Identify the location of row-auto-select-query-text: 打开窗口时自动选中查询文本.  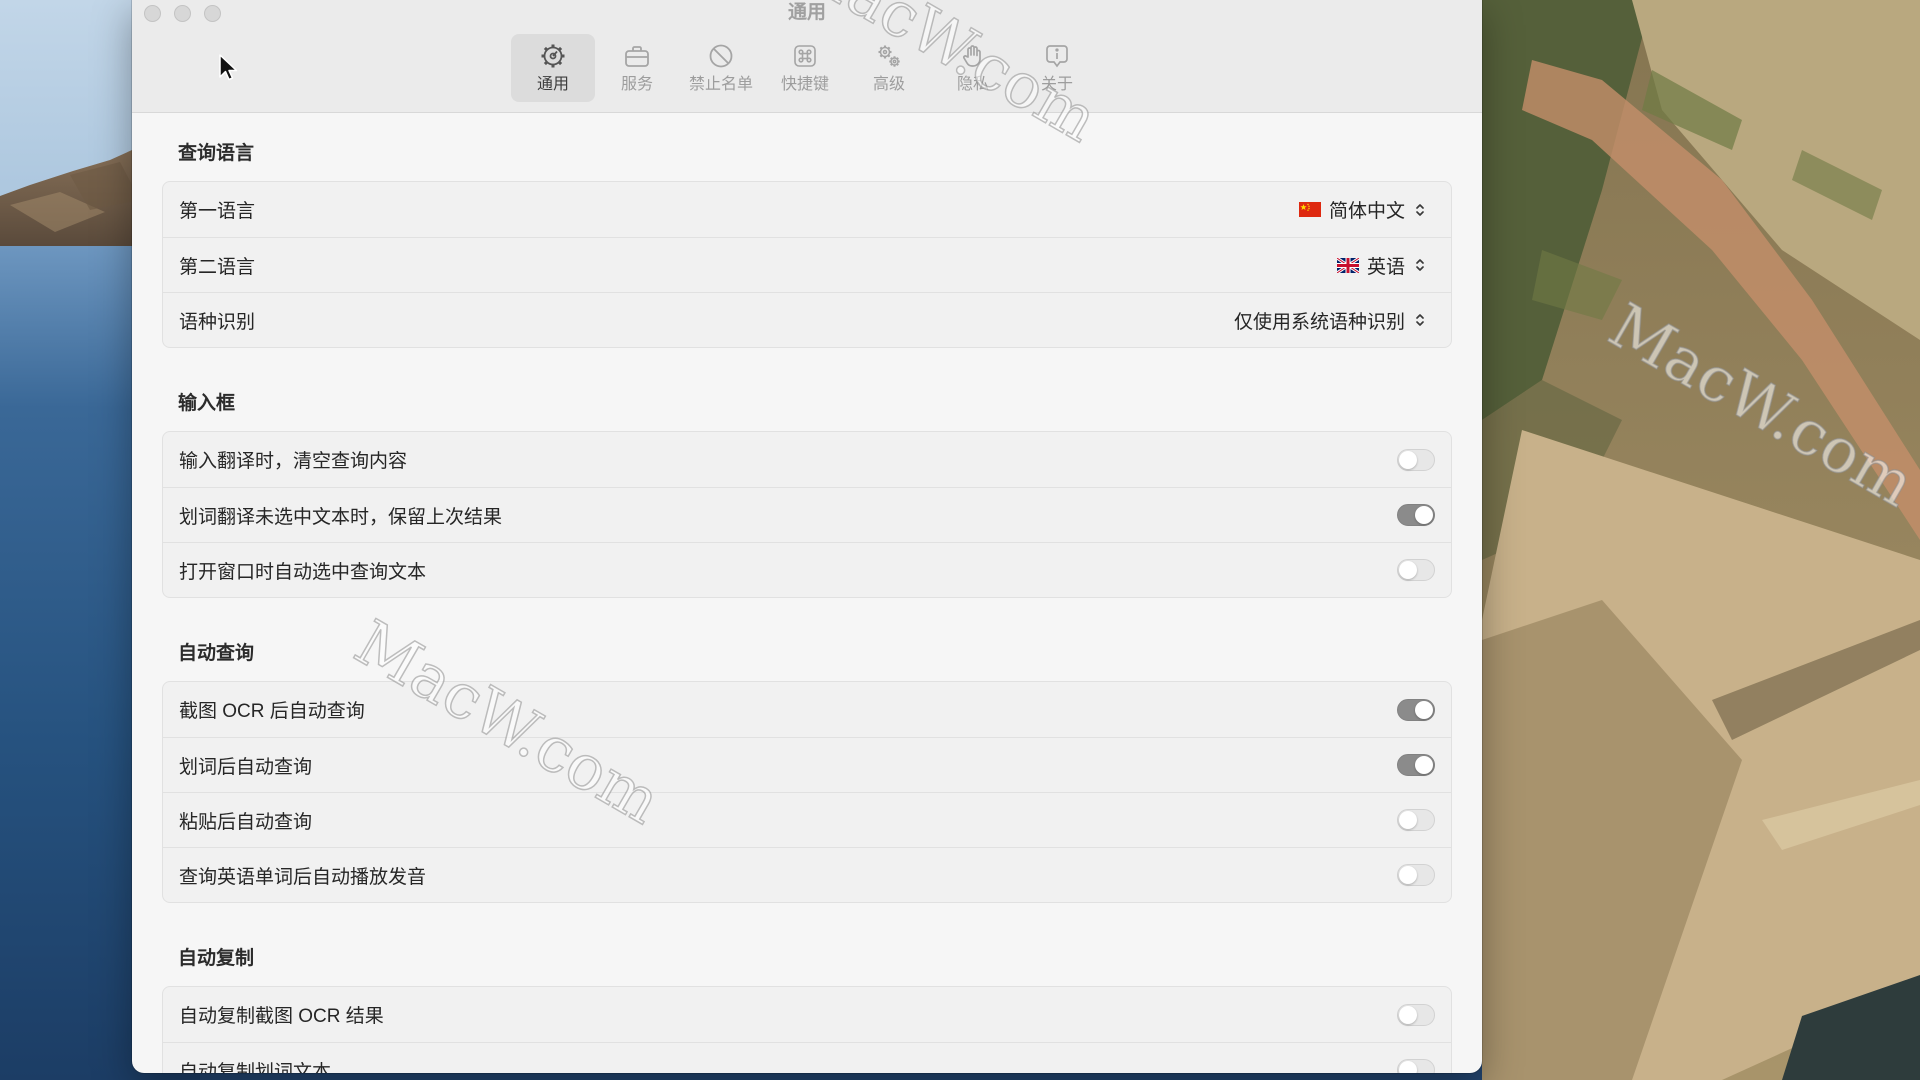
(807, 569).